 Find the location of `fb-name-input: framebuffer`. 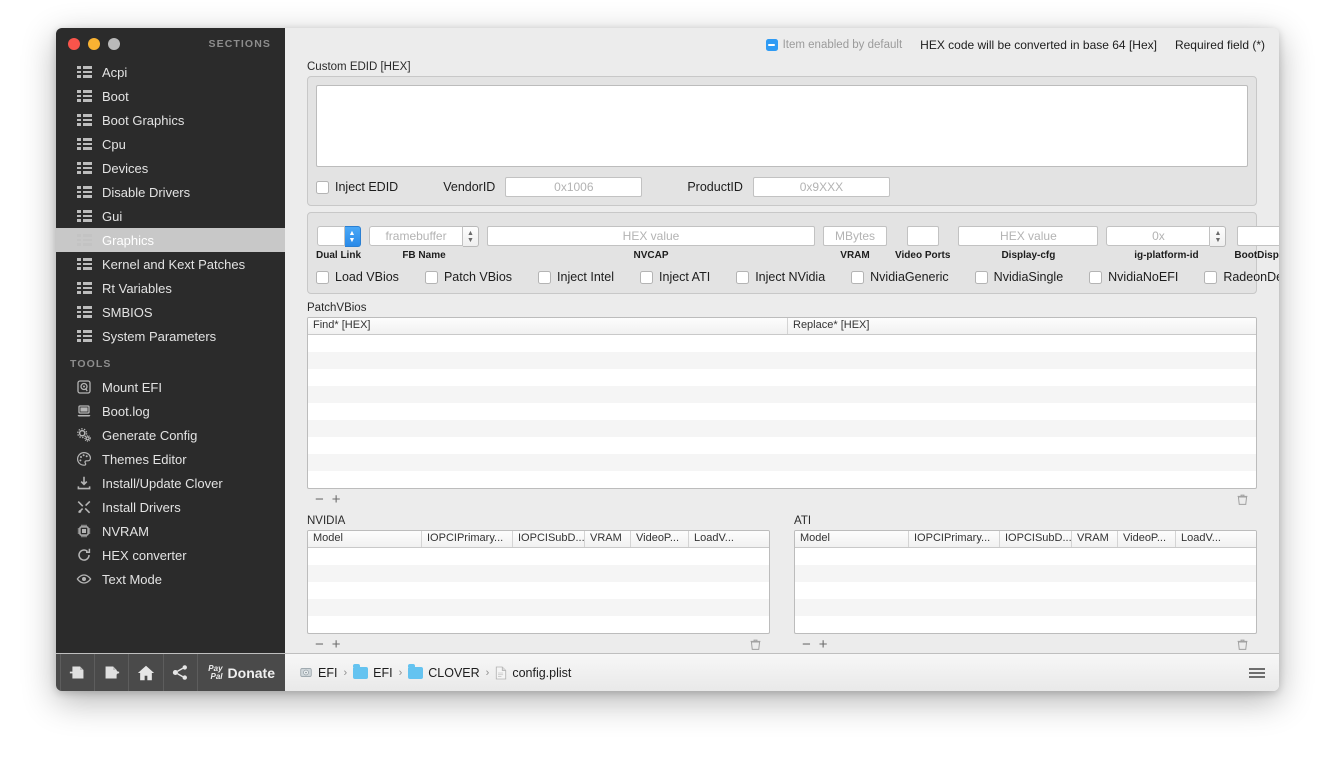

fb-name-input: framebuffer is located at coordinates (416, 236).